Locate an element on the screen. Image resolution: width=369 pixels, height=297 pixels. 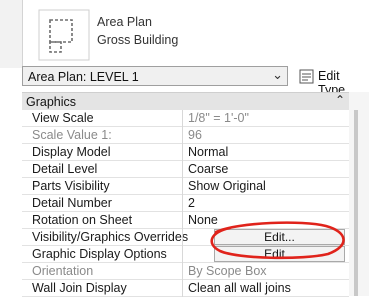
property-name: Parts Visibility is located at coordinates (71, 186).